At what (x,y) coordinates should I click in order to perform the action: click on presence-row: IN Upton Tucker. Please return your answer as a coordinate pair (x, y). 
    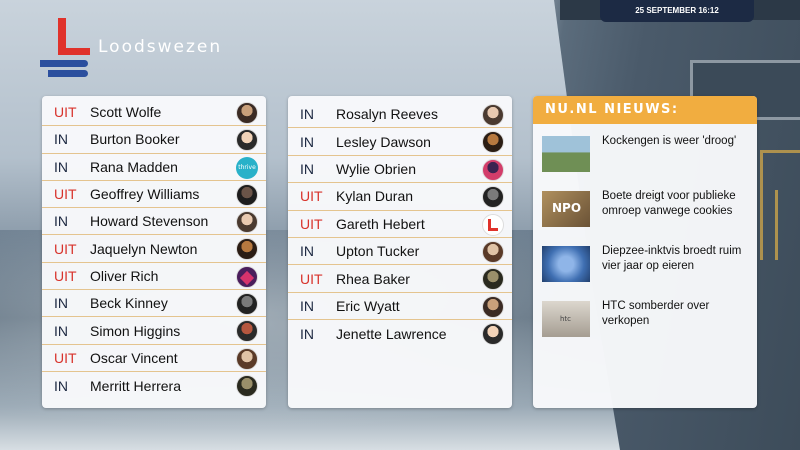
    Looking at the image, I should click on (400, 252).